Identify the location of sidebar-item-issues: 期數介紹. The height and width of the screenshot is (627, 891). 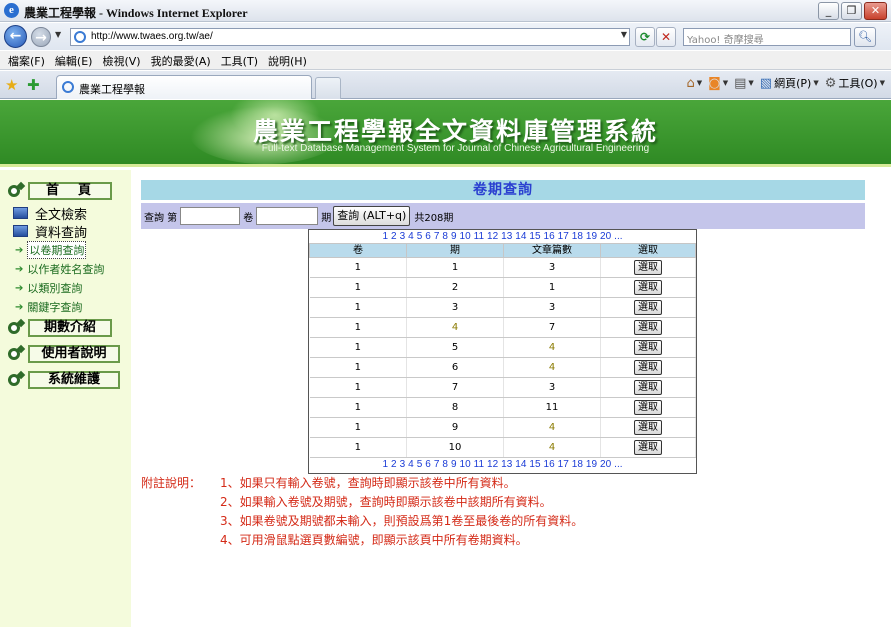
(60, 328).